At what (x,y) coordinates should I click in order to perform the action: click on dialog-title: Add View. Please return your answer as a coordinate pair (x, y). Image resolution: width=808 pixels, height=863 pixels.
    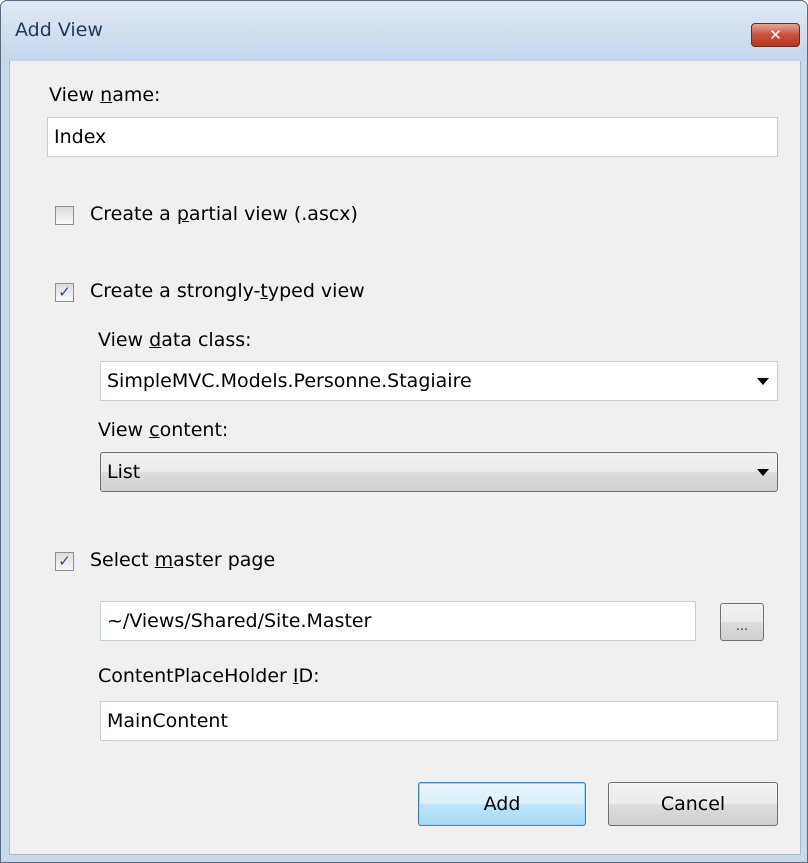
    Looking at the image, I should click on (59, 30).